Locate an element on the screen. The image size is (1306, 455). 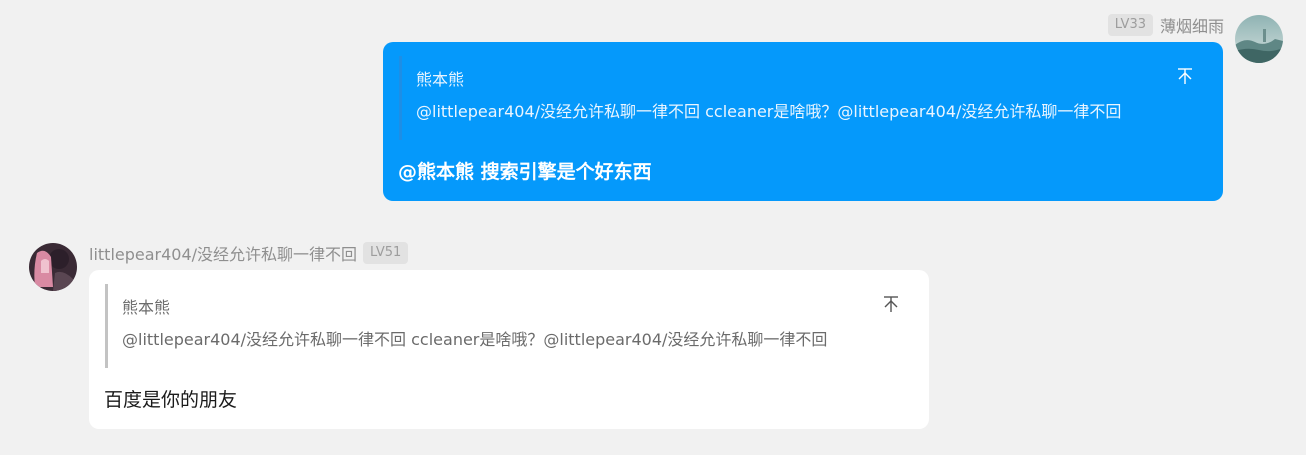
message-text: 百度是你的朋友 is located at coordinates (171, 400).